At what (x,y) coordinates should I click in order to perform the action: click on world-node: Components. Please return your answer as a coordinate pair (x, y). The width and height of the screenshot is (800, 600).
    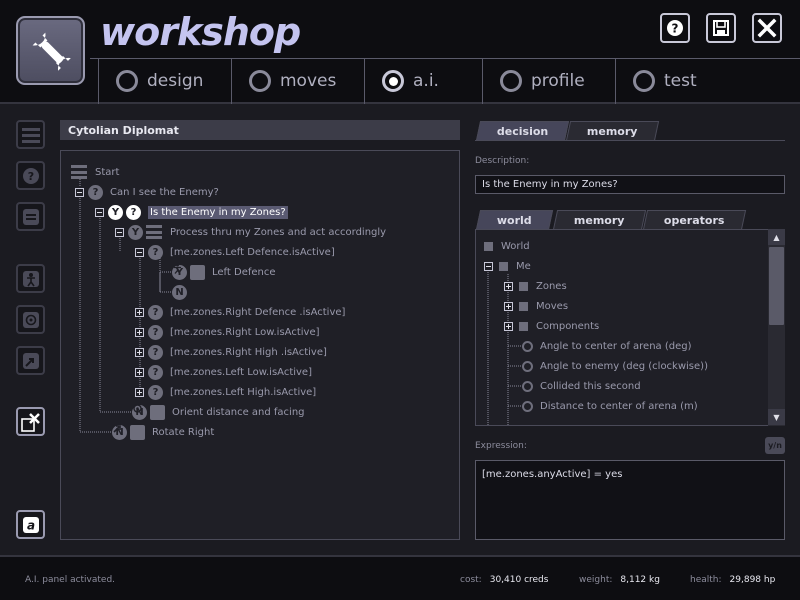
    Looking at the image, I should click on (551, 326).